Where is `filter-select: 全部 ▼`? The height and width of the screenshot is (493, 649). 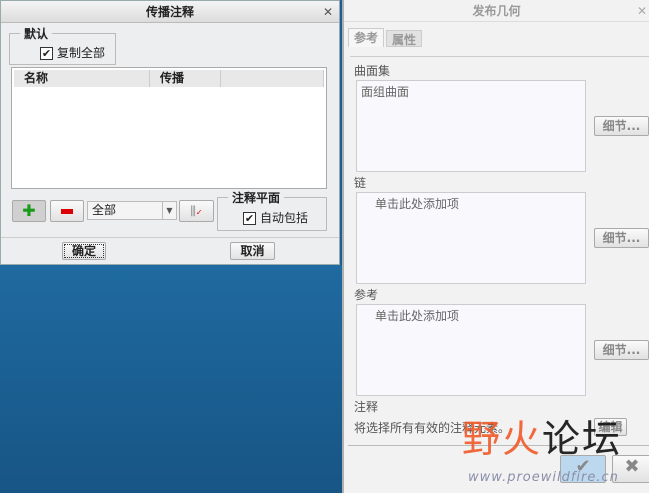 filter-select: 全部 ▼ is located at coordinates (132, 210).